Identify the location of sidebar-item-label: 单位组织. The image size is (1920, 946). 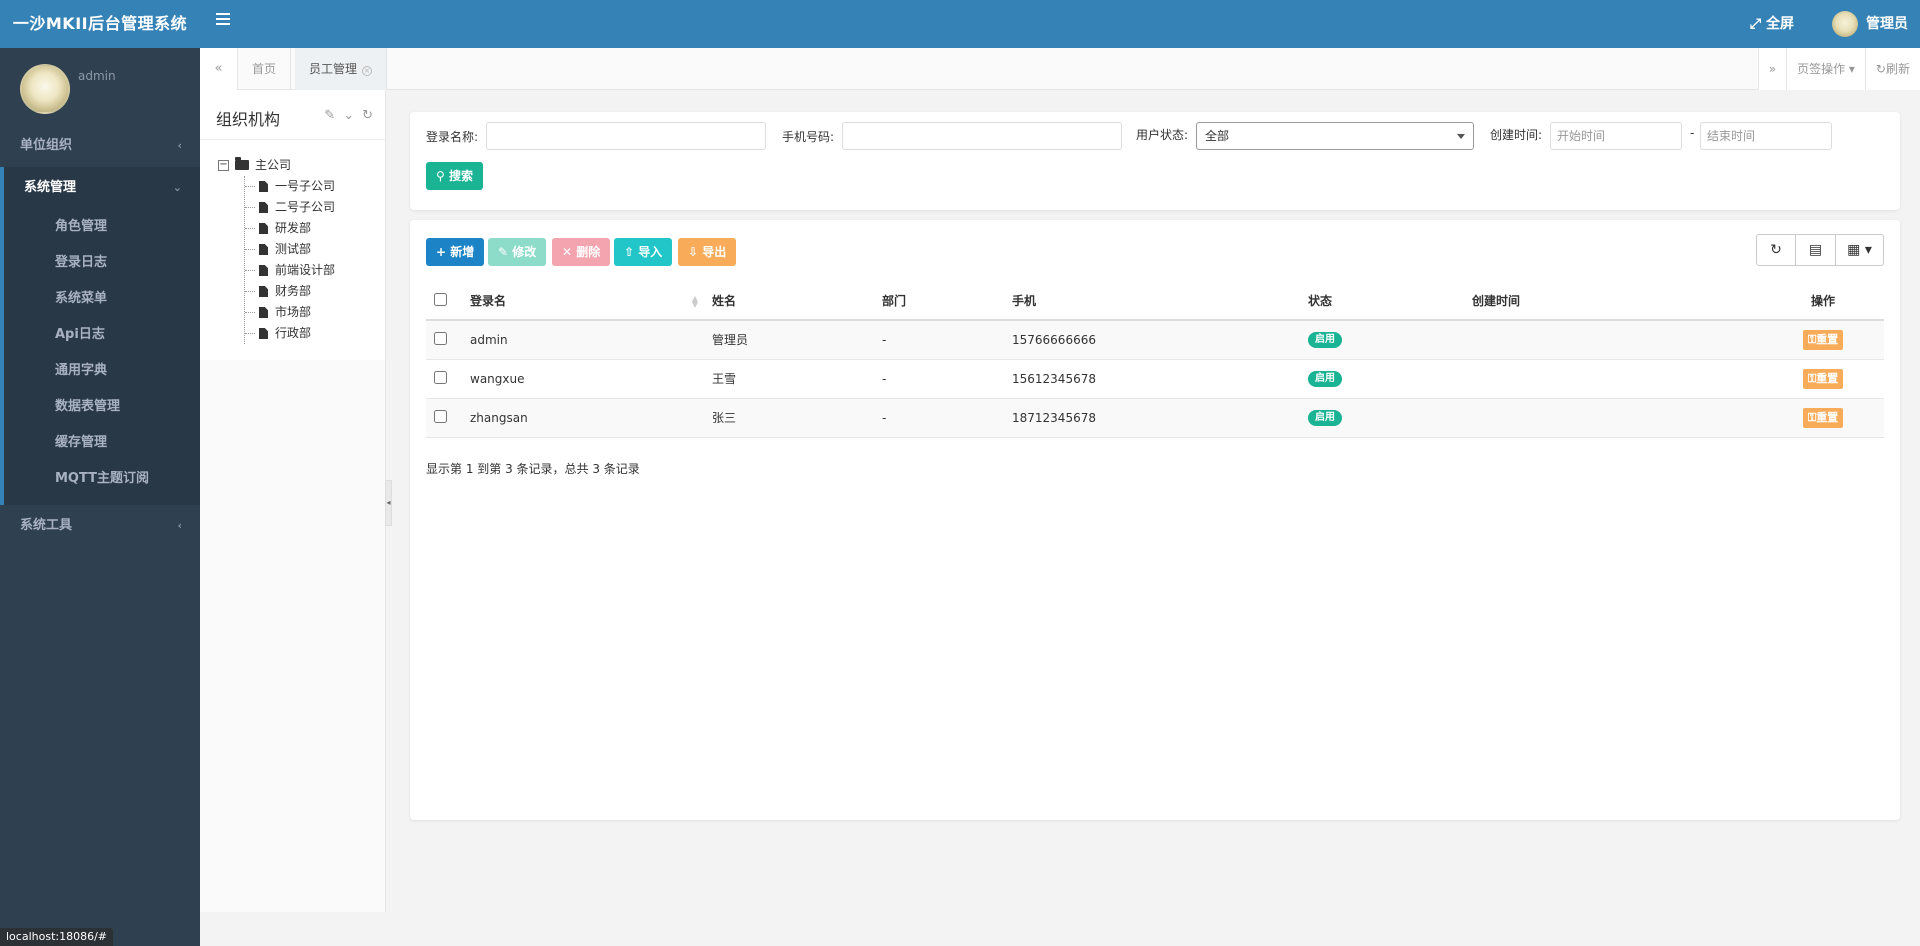
(46, 145).